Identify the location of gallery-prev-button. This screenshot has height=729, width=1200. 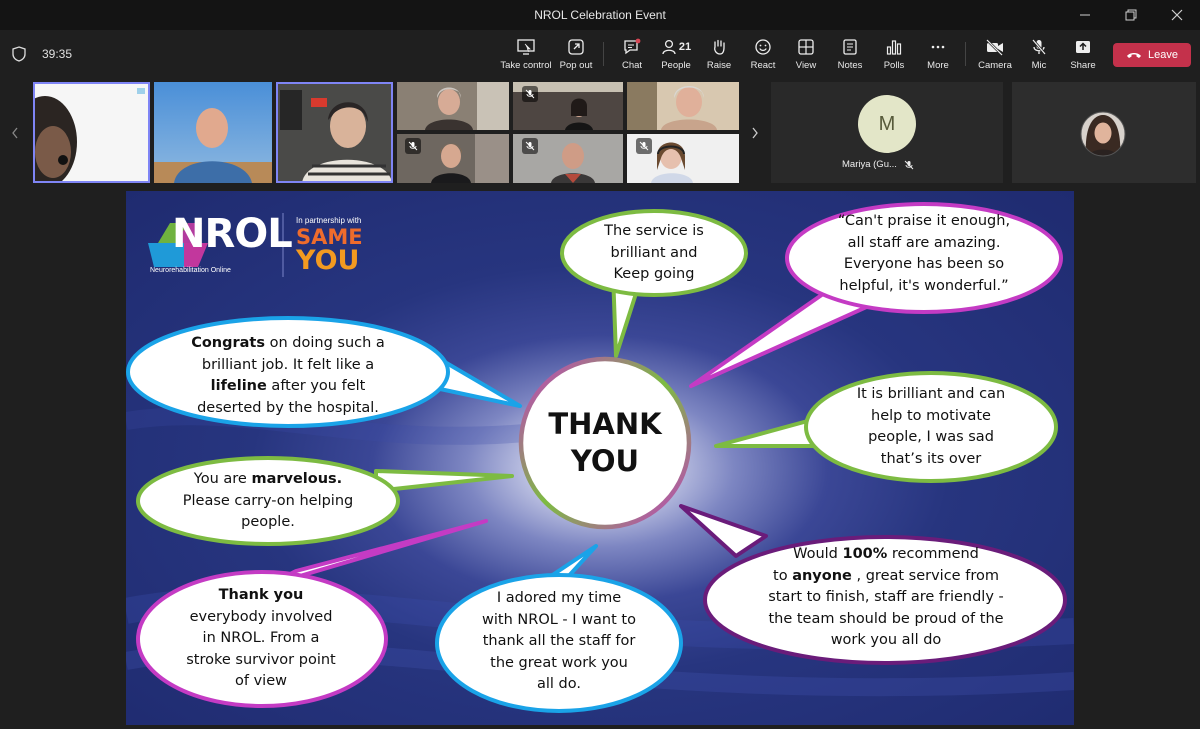
(15, 133).